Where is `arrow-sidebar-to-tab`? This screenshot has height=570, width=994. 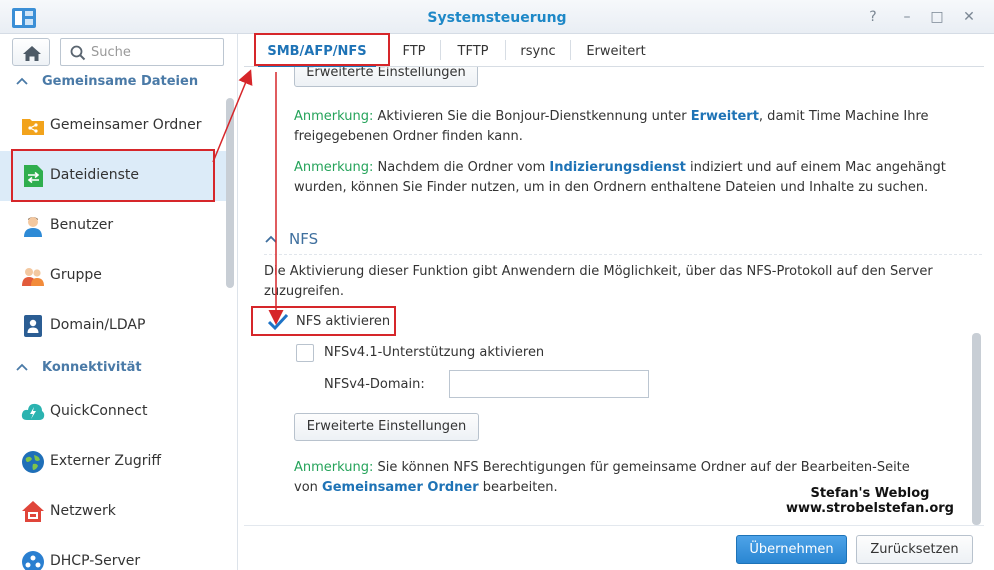 arrow-sidebar-to-tab is located at coordinates (232, 116).